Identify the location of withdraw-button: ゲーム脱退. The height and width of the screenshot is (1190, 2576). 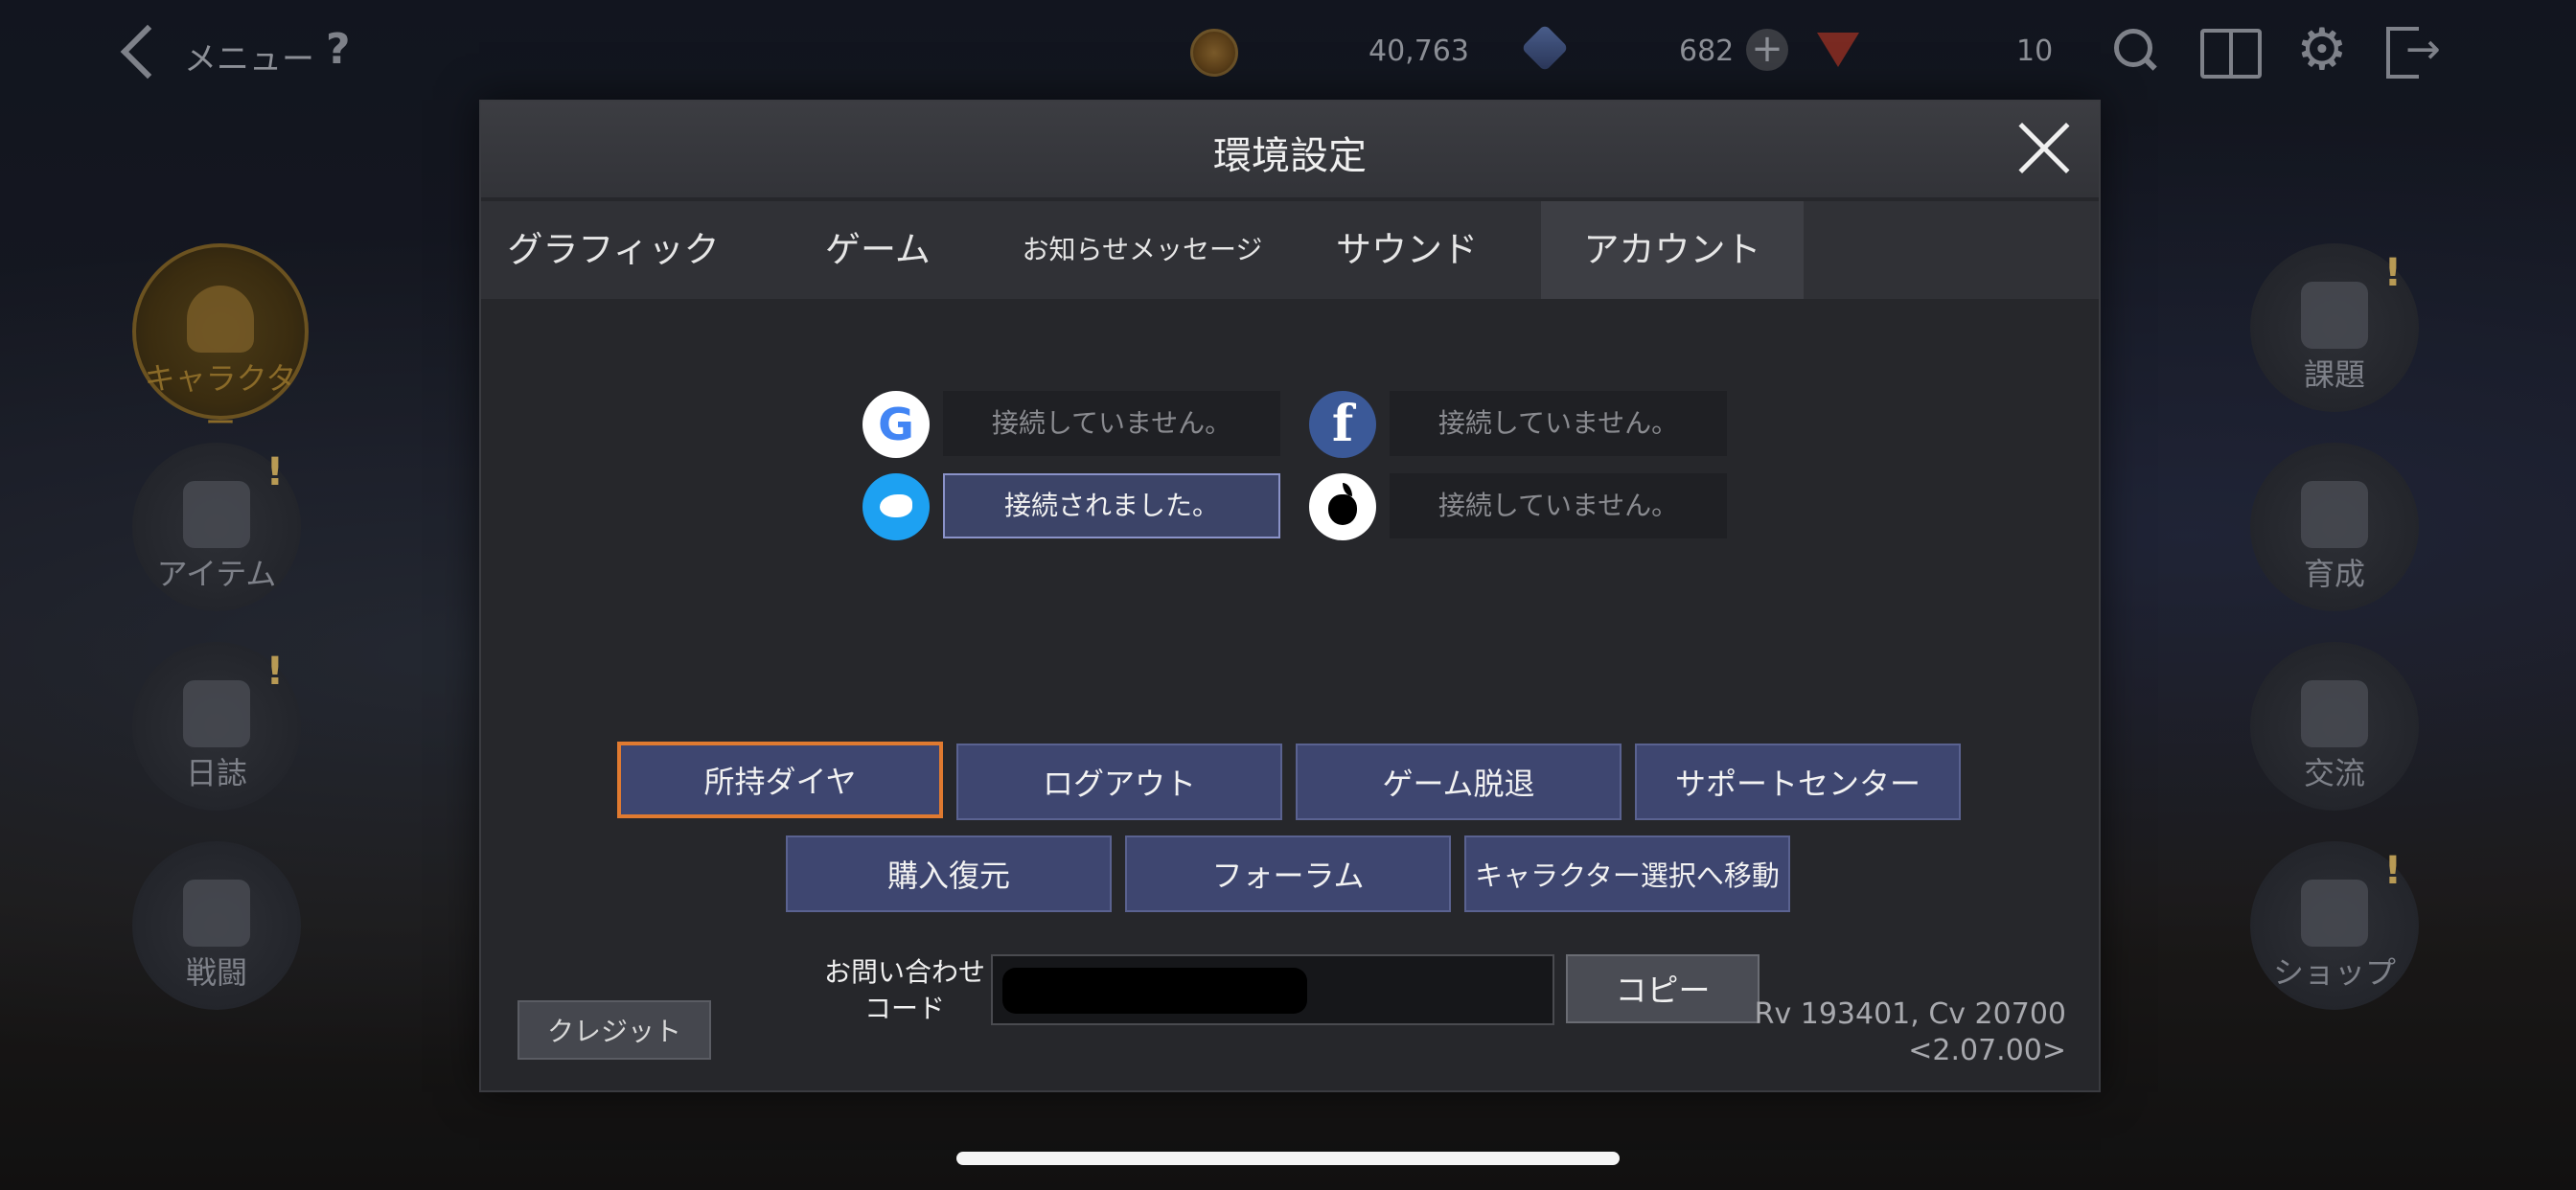
(1459, 782).